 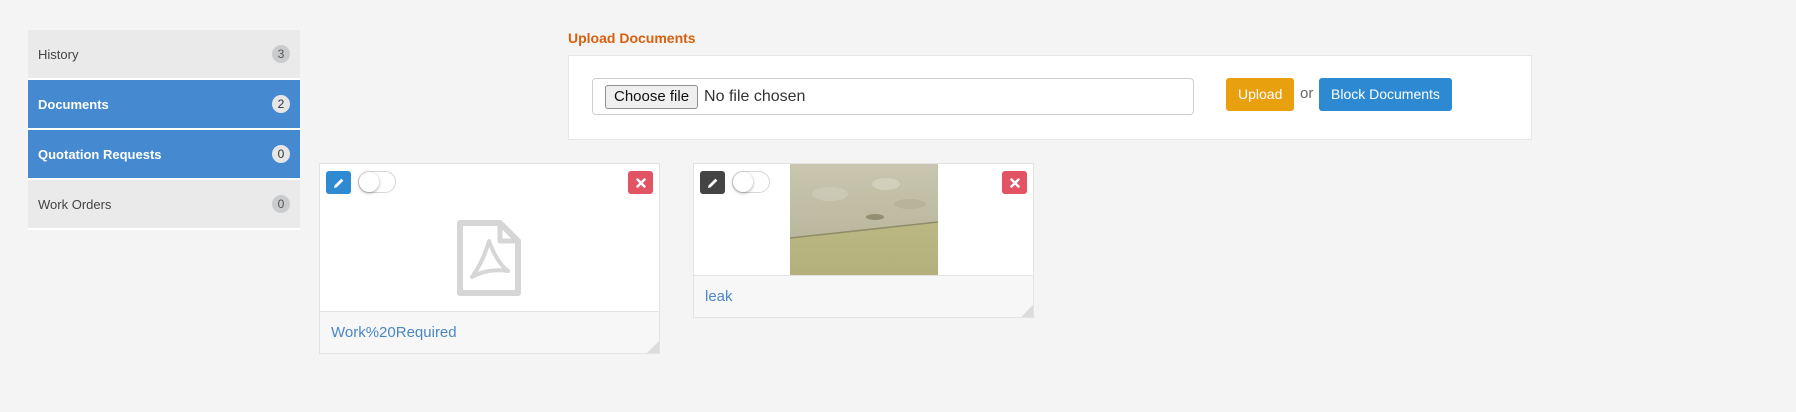 What do you see at coordinates (489, 332) in the screenshot?
I see `card-footer: Work%20Required` at bounding box center [489, 332].